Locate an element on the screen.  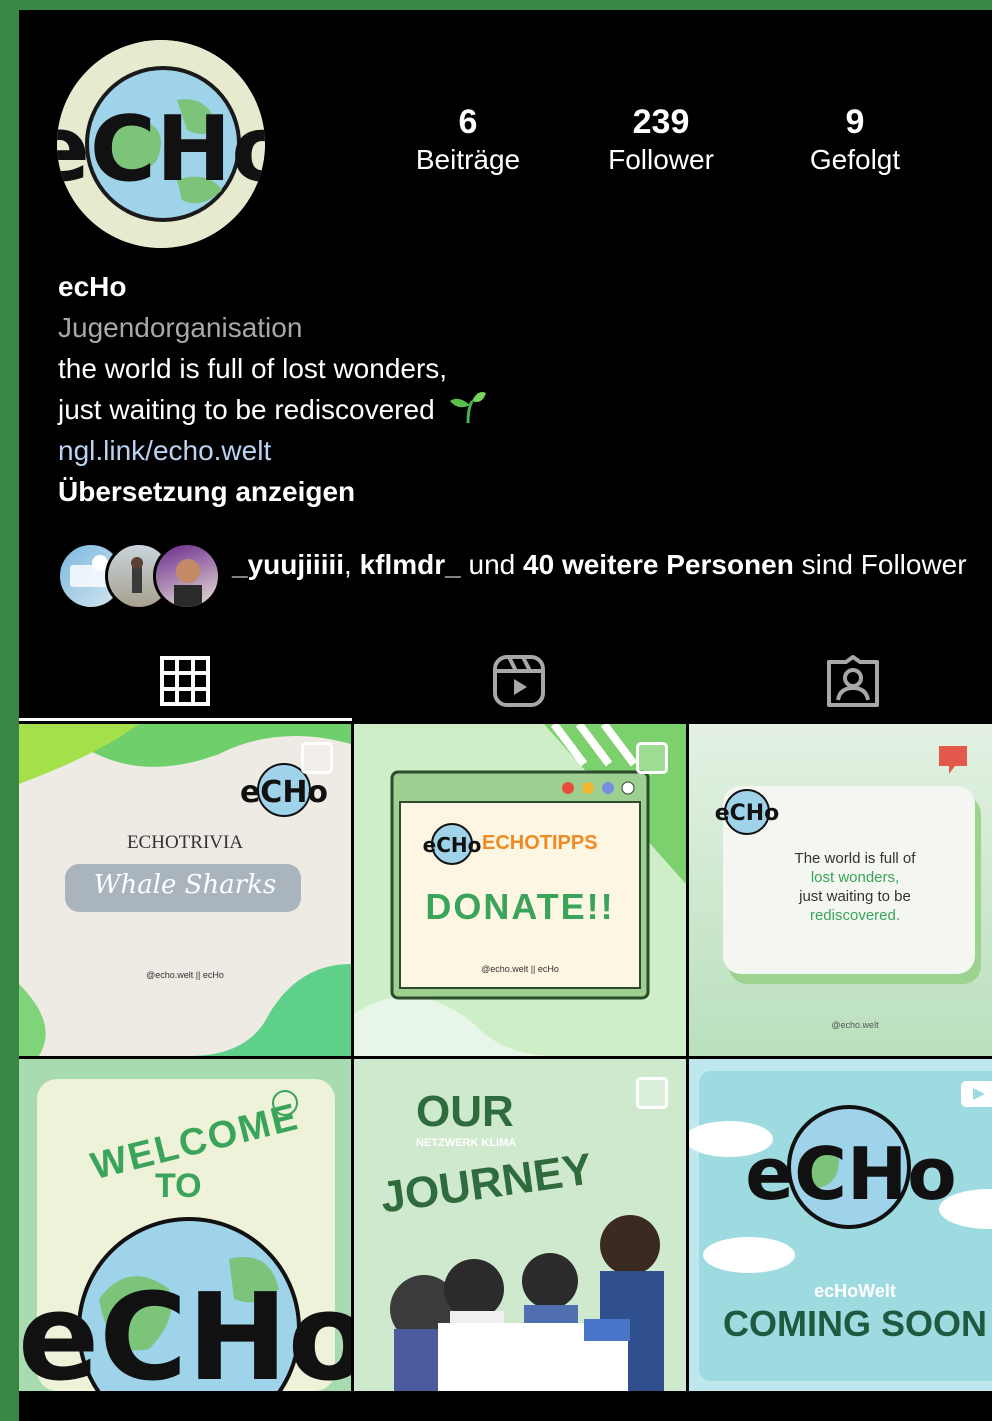
tab-reels is located at coordinates (519, 681).